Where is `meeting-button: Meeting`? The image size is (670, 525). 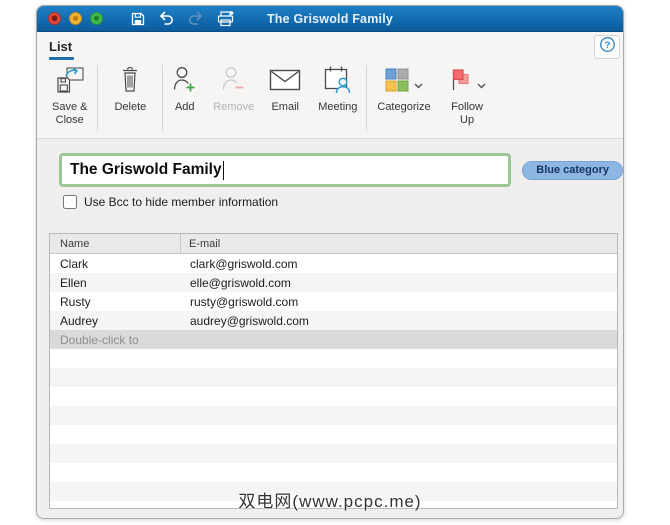 meeting-button: Meeting is located at coordinates (337, 88).